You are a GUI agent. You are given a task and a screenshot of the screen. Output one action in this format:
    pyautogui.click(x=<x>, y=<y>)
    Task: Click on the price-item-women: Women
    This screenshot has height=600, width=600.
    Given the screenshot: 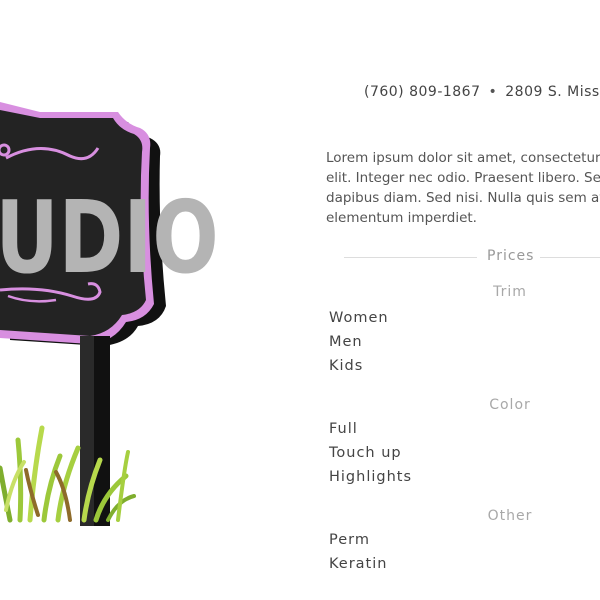 What is the action you would take?
    pyautogui.click(x=359, y=318)
    